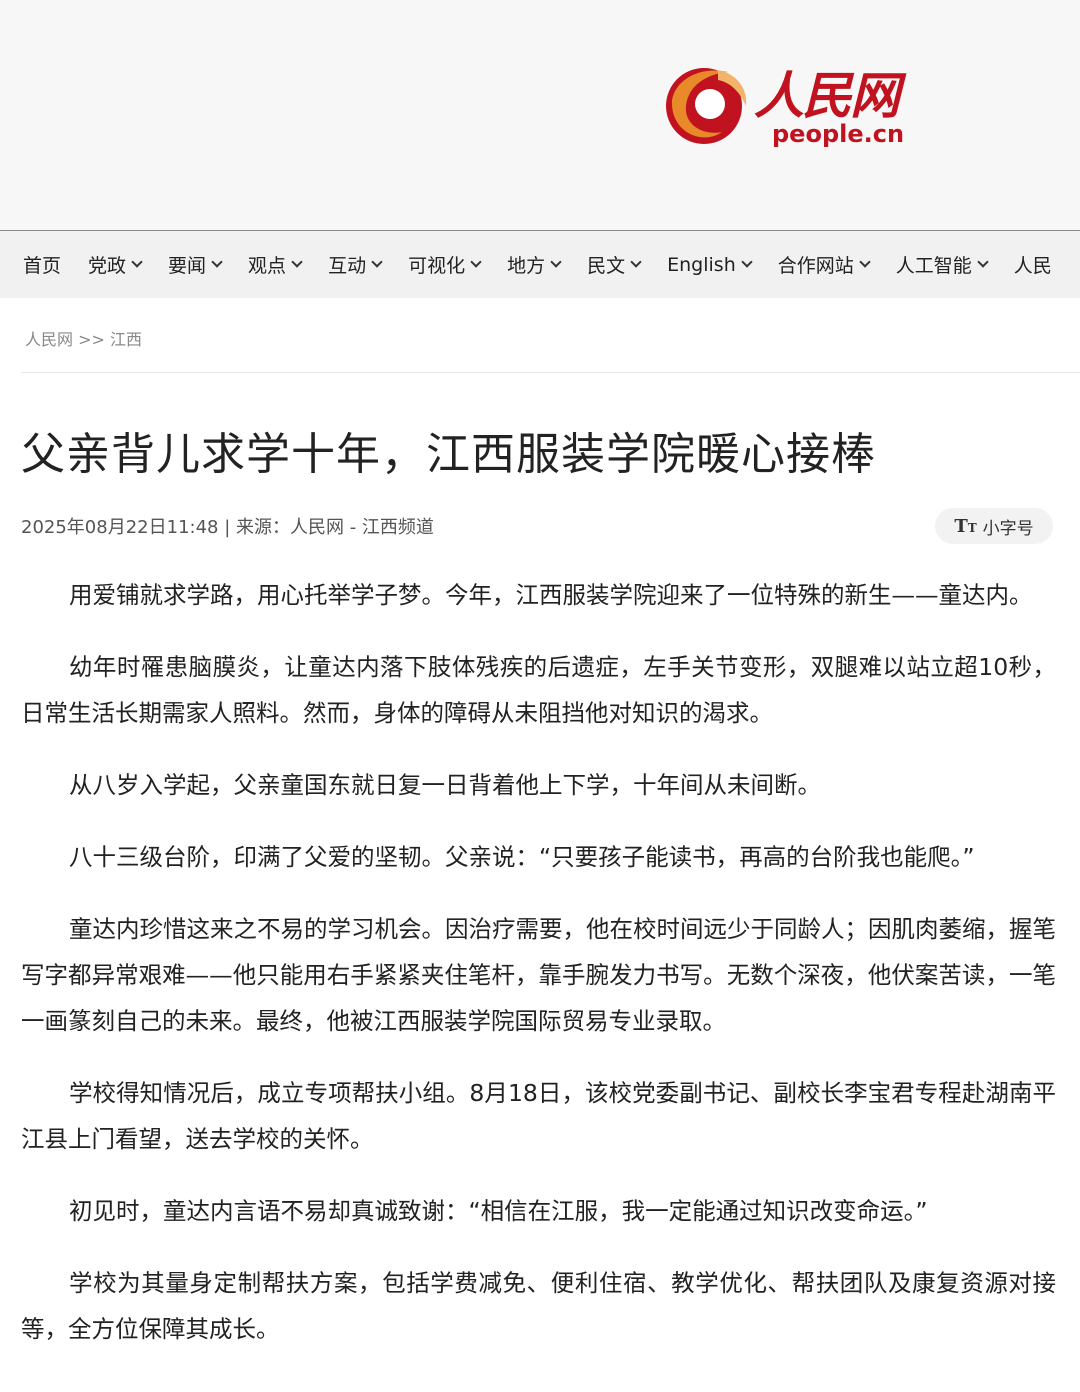 This screenshot has width=1080, height=1392. I want to click on logo-text-en: people.cn, so click(838, 134).